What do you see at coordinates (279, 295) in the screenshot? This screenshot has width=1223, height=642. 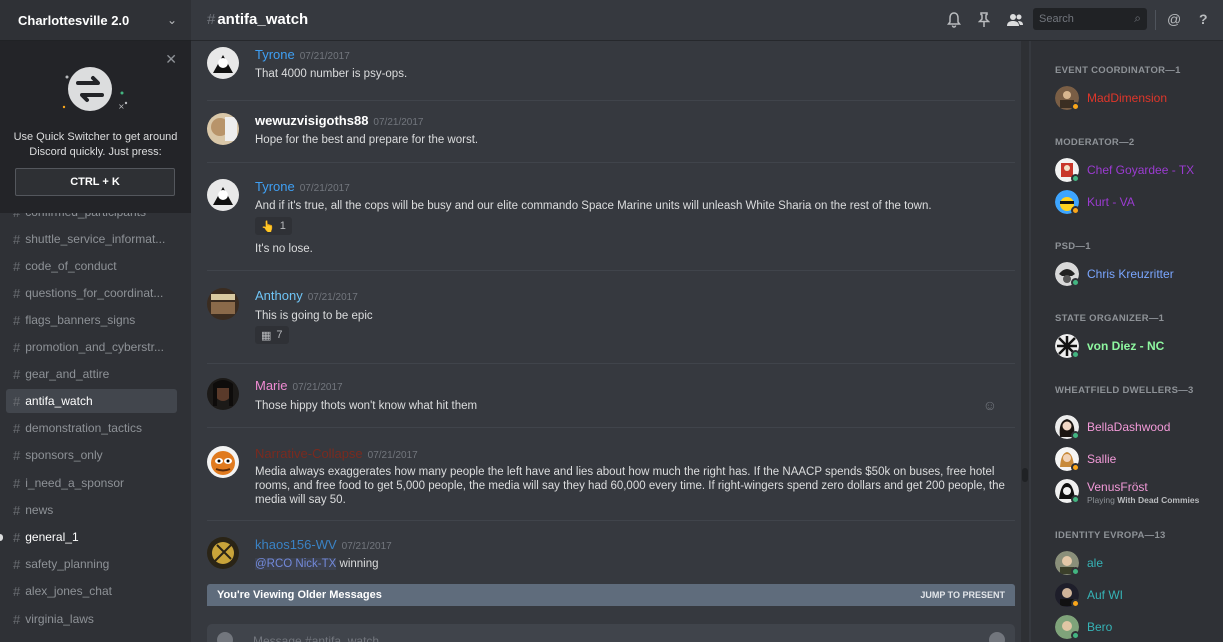 I see `message-author: Anthony` at bounding box center [279, 295].